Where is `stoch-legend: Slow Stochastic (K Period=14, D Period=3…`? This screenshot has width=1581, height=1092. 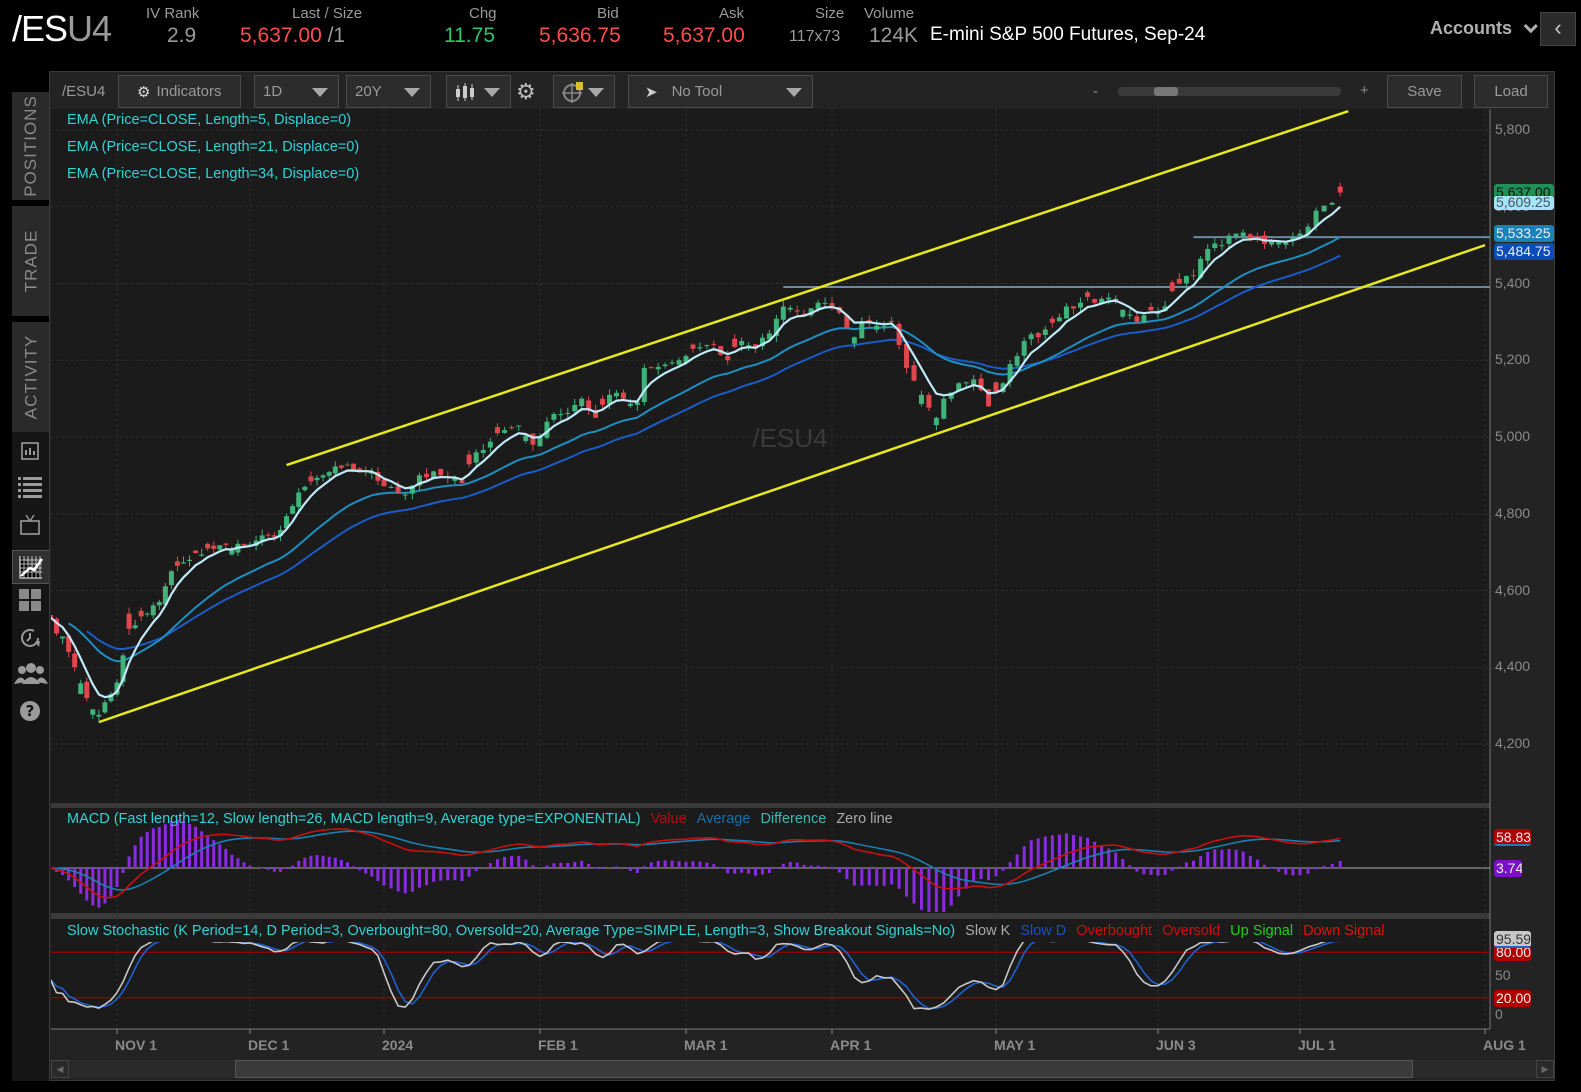
stoch-legend: Slow Stochastic (K Period=14, D Period=3… is located at coordinates (726, 931).